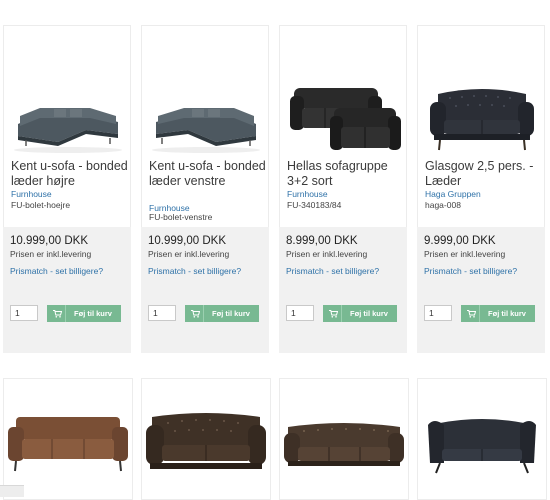 This screenshot has width=550, height=500. Describe the element at coordinates (71, 174) in the screenshot. I see `product-name: Kent u-sofa - bonded læder højre` at that location.